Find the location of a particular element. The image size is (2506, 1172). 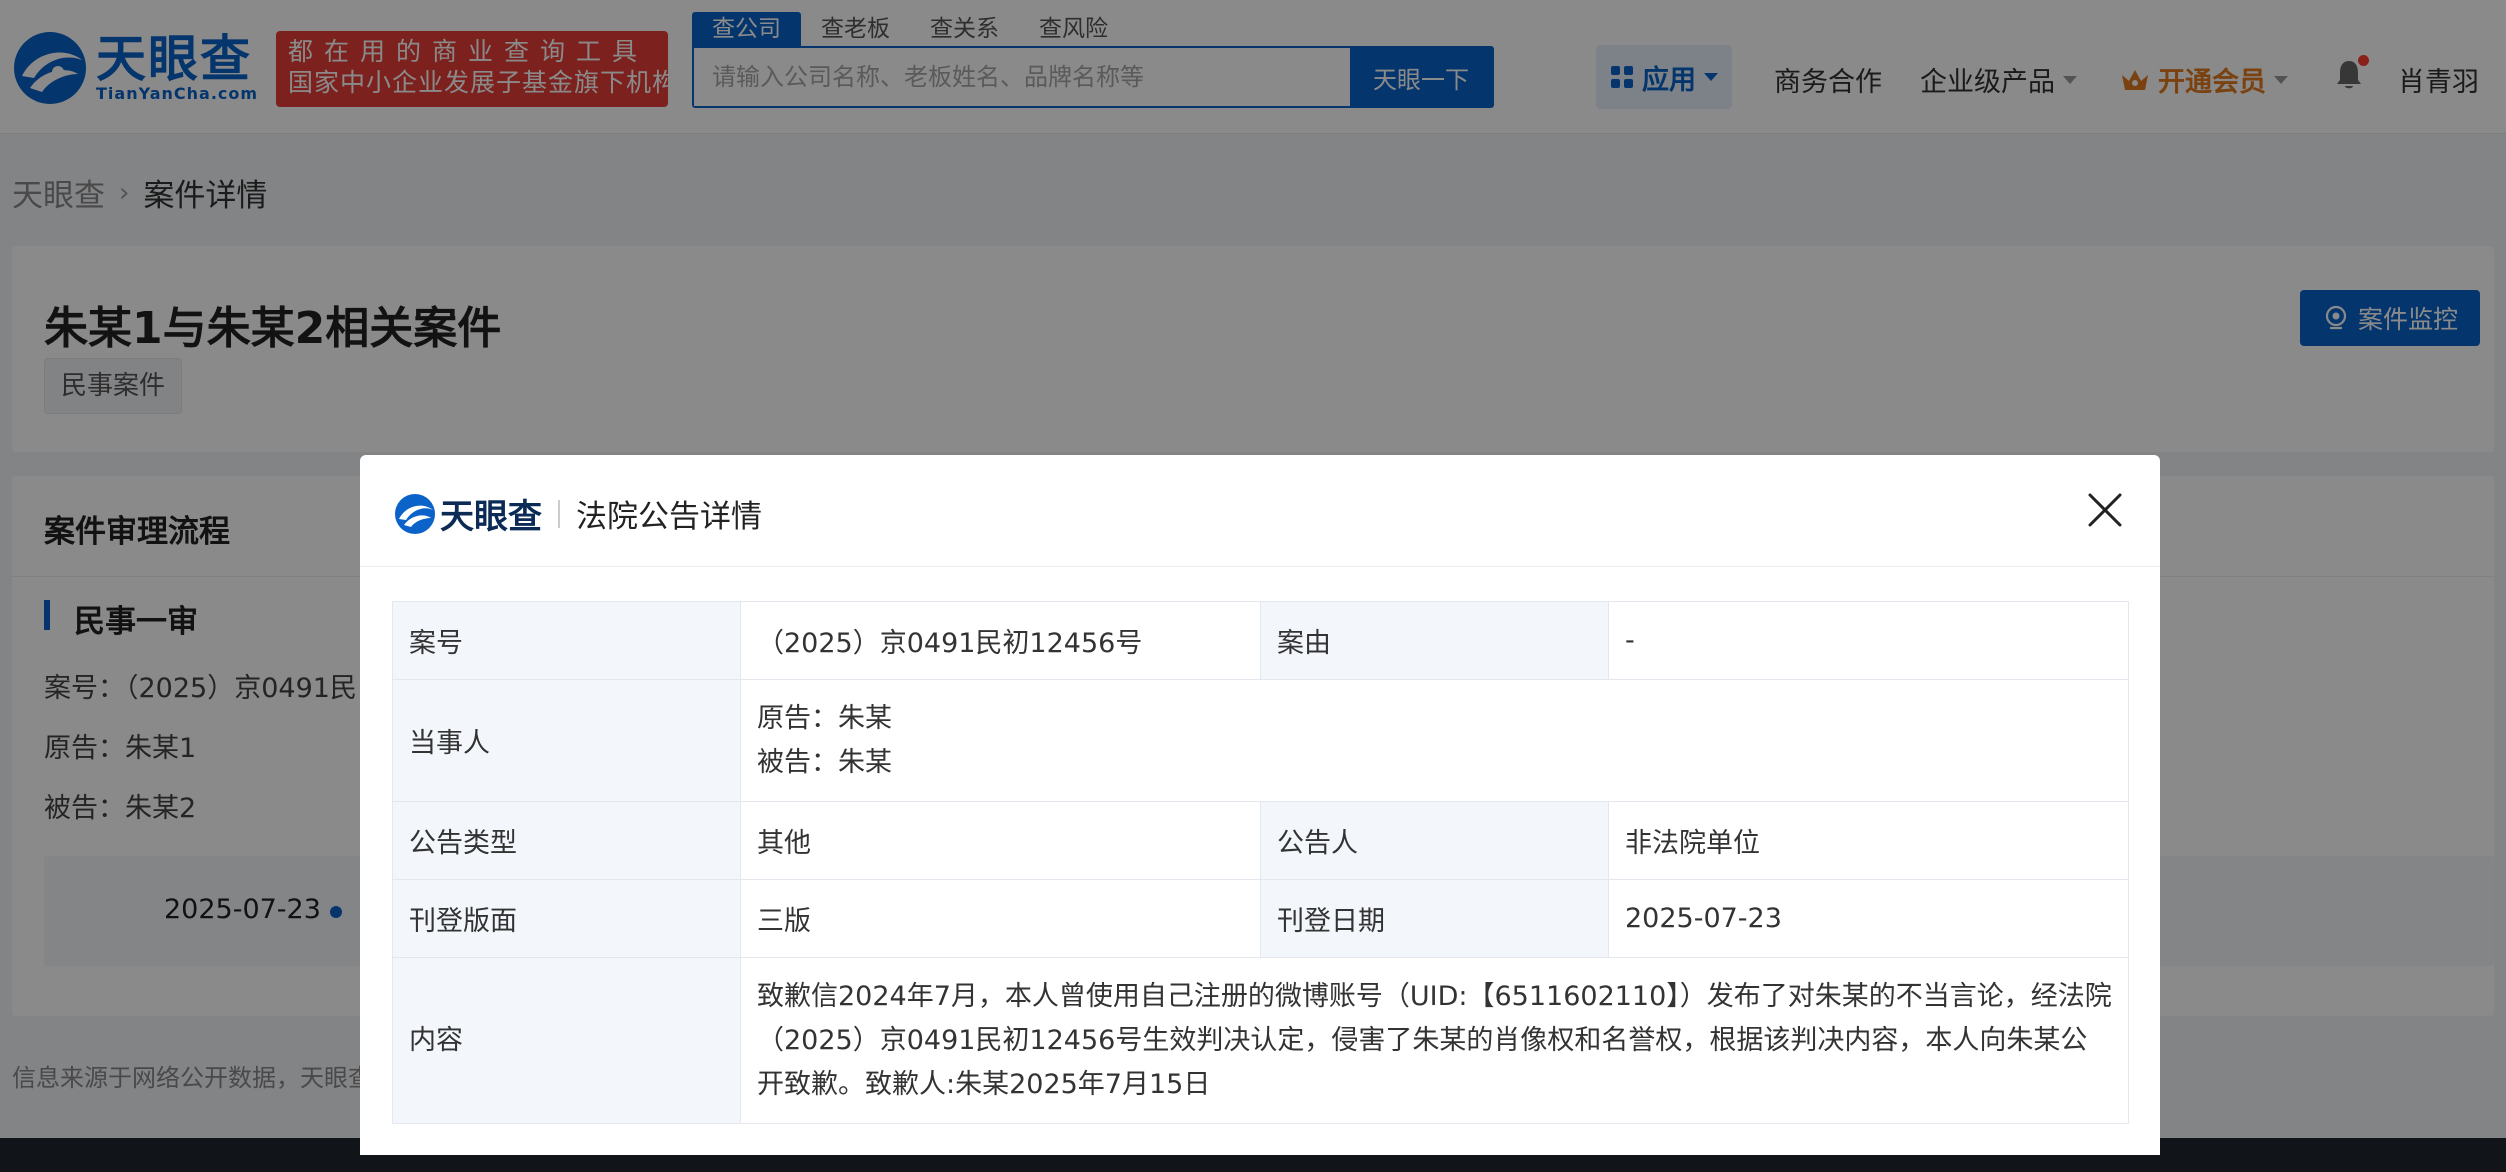

cause-label: 案由 is located at coordinates (1434, 640).